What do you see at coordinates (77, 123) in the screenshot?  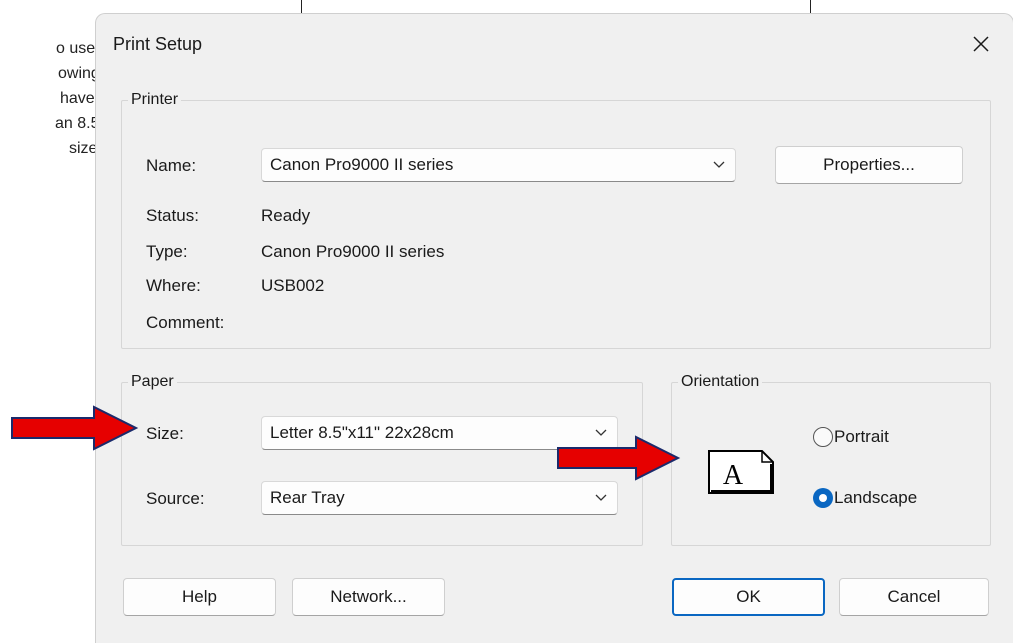 I see `background-text-line: an 8.5` at bounding box center [77, 123].